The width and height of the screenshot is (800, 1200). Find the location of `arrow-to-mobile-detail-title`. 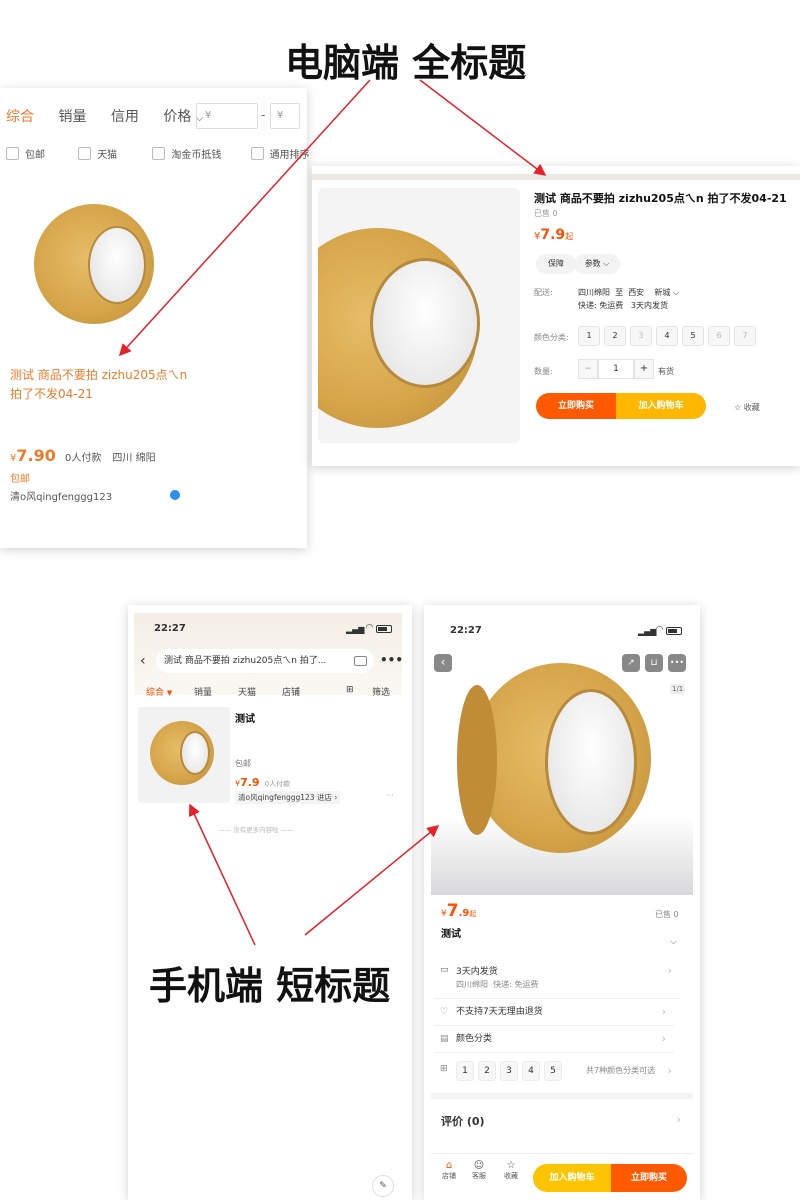

arrow-to-mobile-detail-title is located at coordinates (372, 880).